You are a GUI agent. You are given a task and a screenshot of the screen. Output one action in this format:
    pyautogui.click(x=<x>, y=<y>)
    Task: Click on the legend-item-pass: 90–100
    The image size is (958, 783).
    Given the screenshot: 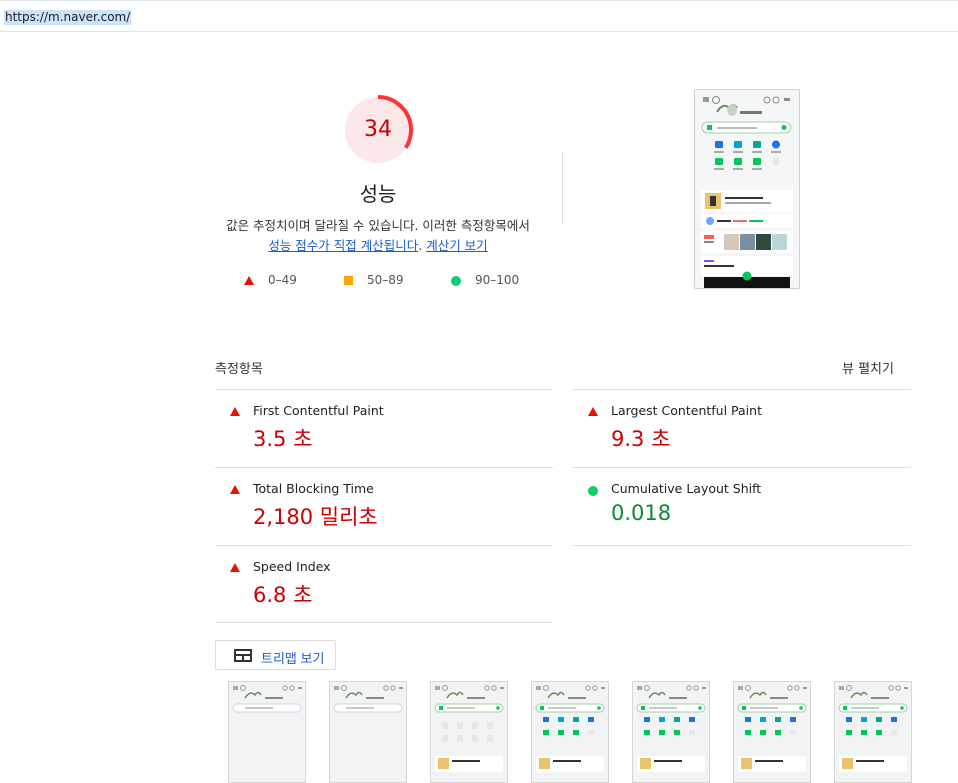 What is the action you would take?
    pyautogui.click(x=485, y=280)
    